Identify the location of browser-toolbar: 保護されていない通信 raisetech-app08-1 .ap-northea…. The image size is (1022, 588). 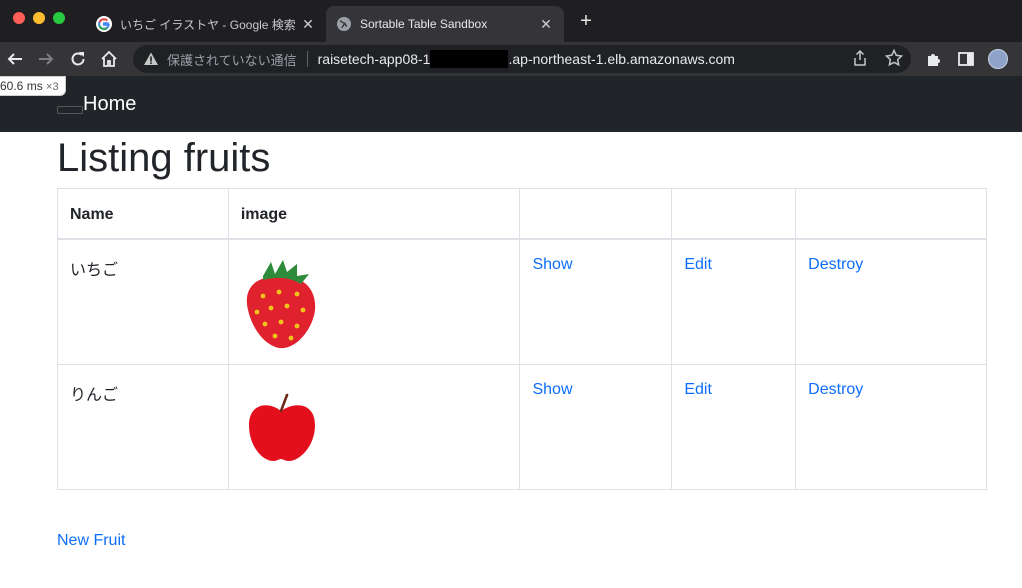
(511, 59).